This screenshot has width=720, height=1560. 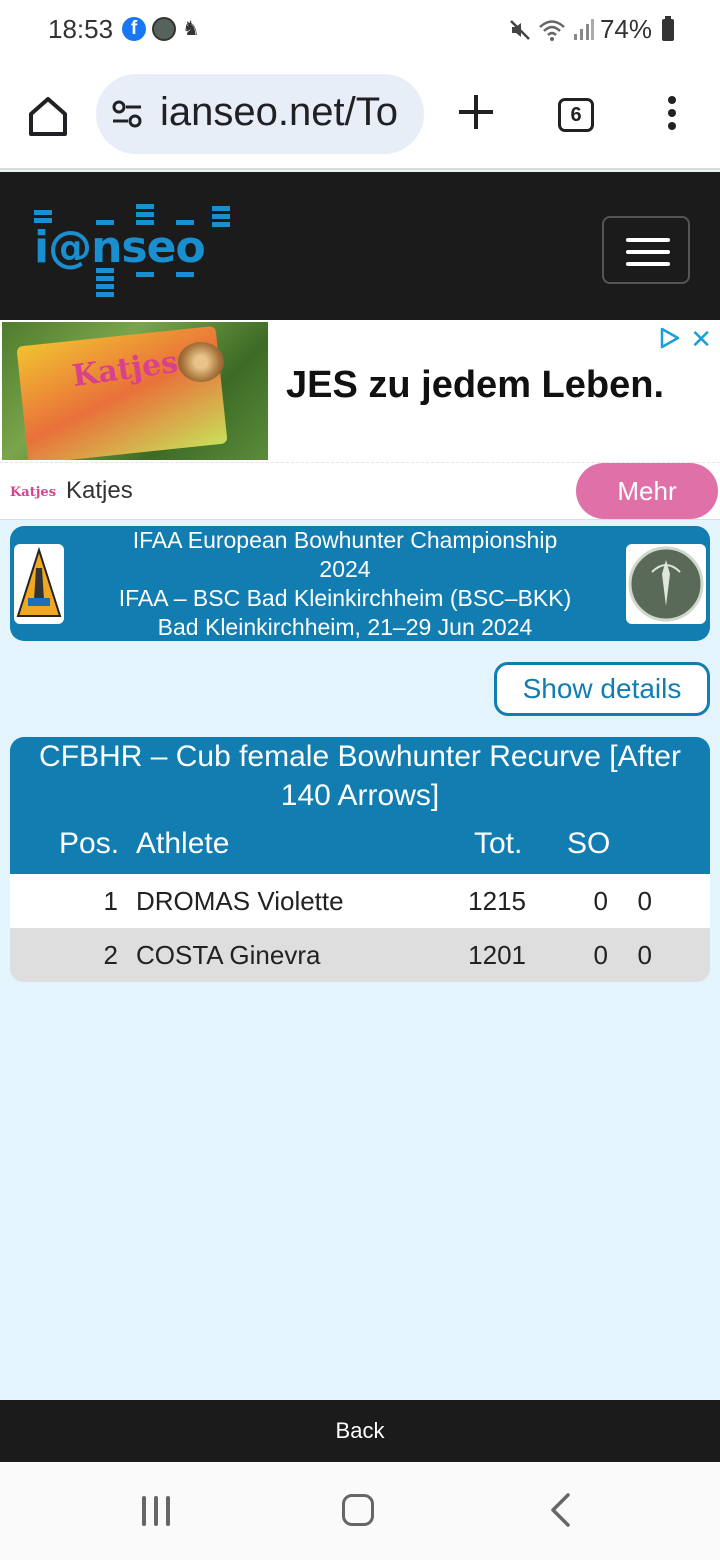 I want to click on address-bar: ianseo.net/To, so click(x=260, y=114).